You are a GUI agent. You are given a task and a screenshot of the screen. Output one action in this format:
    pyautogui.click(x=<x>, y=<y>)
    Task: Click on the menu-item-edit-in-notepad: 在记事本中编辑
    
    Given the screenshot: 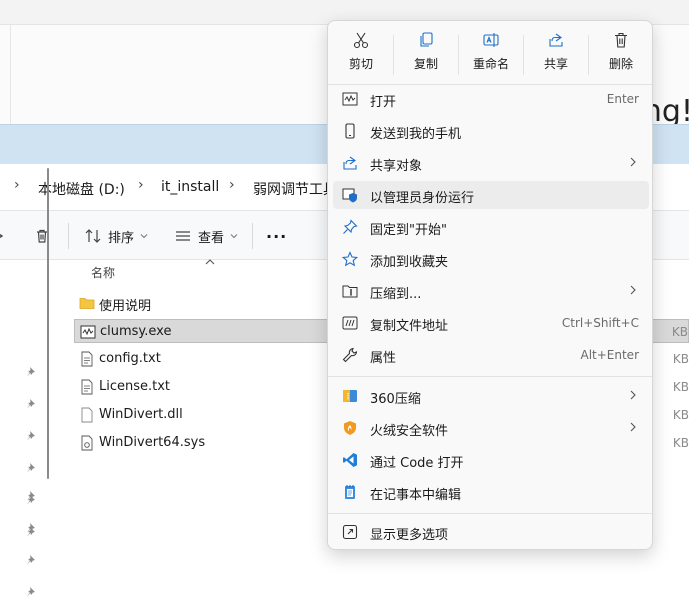 What is the action you would take?
    pyautogui.click(x=491, y=492)
    